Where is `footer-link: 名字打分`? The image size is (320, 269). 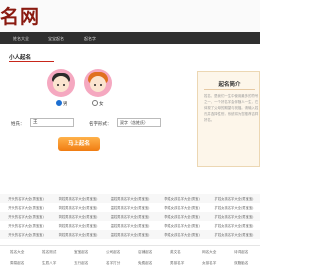
footer-link: 名字打分 is located at coordinates (113, 263).